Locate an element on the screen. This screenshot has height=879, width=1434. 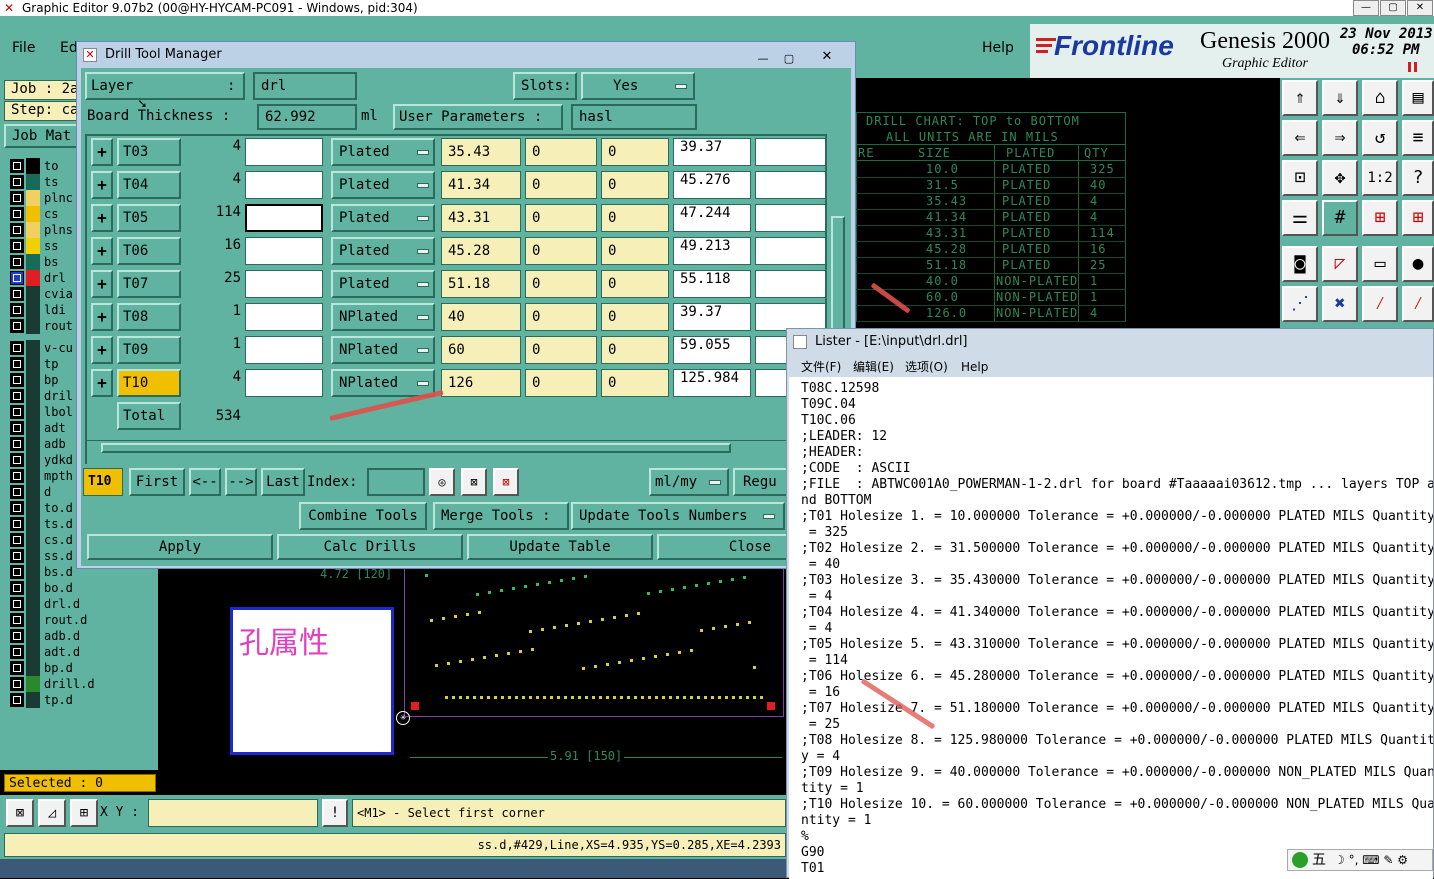
zoom-box-icon: ⊠ is located at coordinates (20, 813).